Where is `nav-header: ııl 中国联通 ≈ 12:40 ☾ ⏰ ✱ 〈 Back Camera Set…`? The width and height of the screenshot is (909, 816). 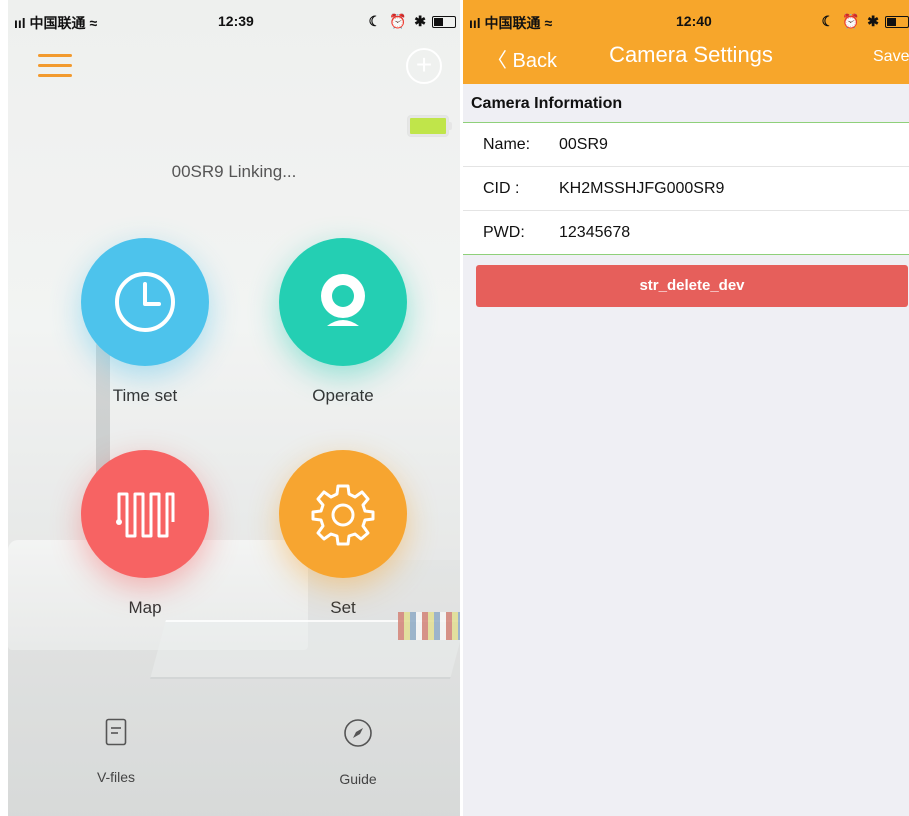
nav-header: ııl 中国联通 ≈ 12:40 ☾ ⏰ ✱ 〈 Back Camera Set… is located at coordinates (686, 42).